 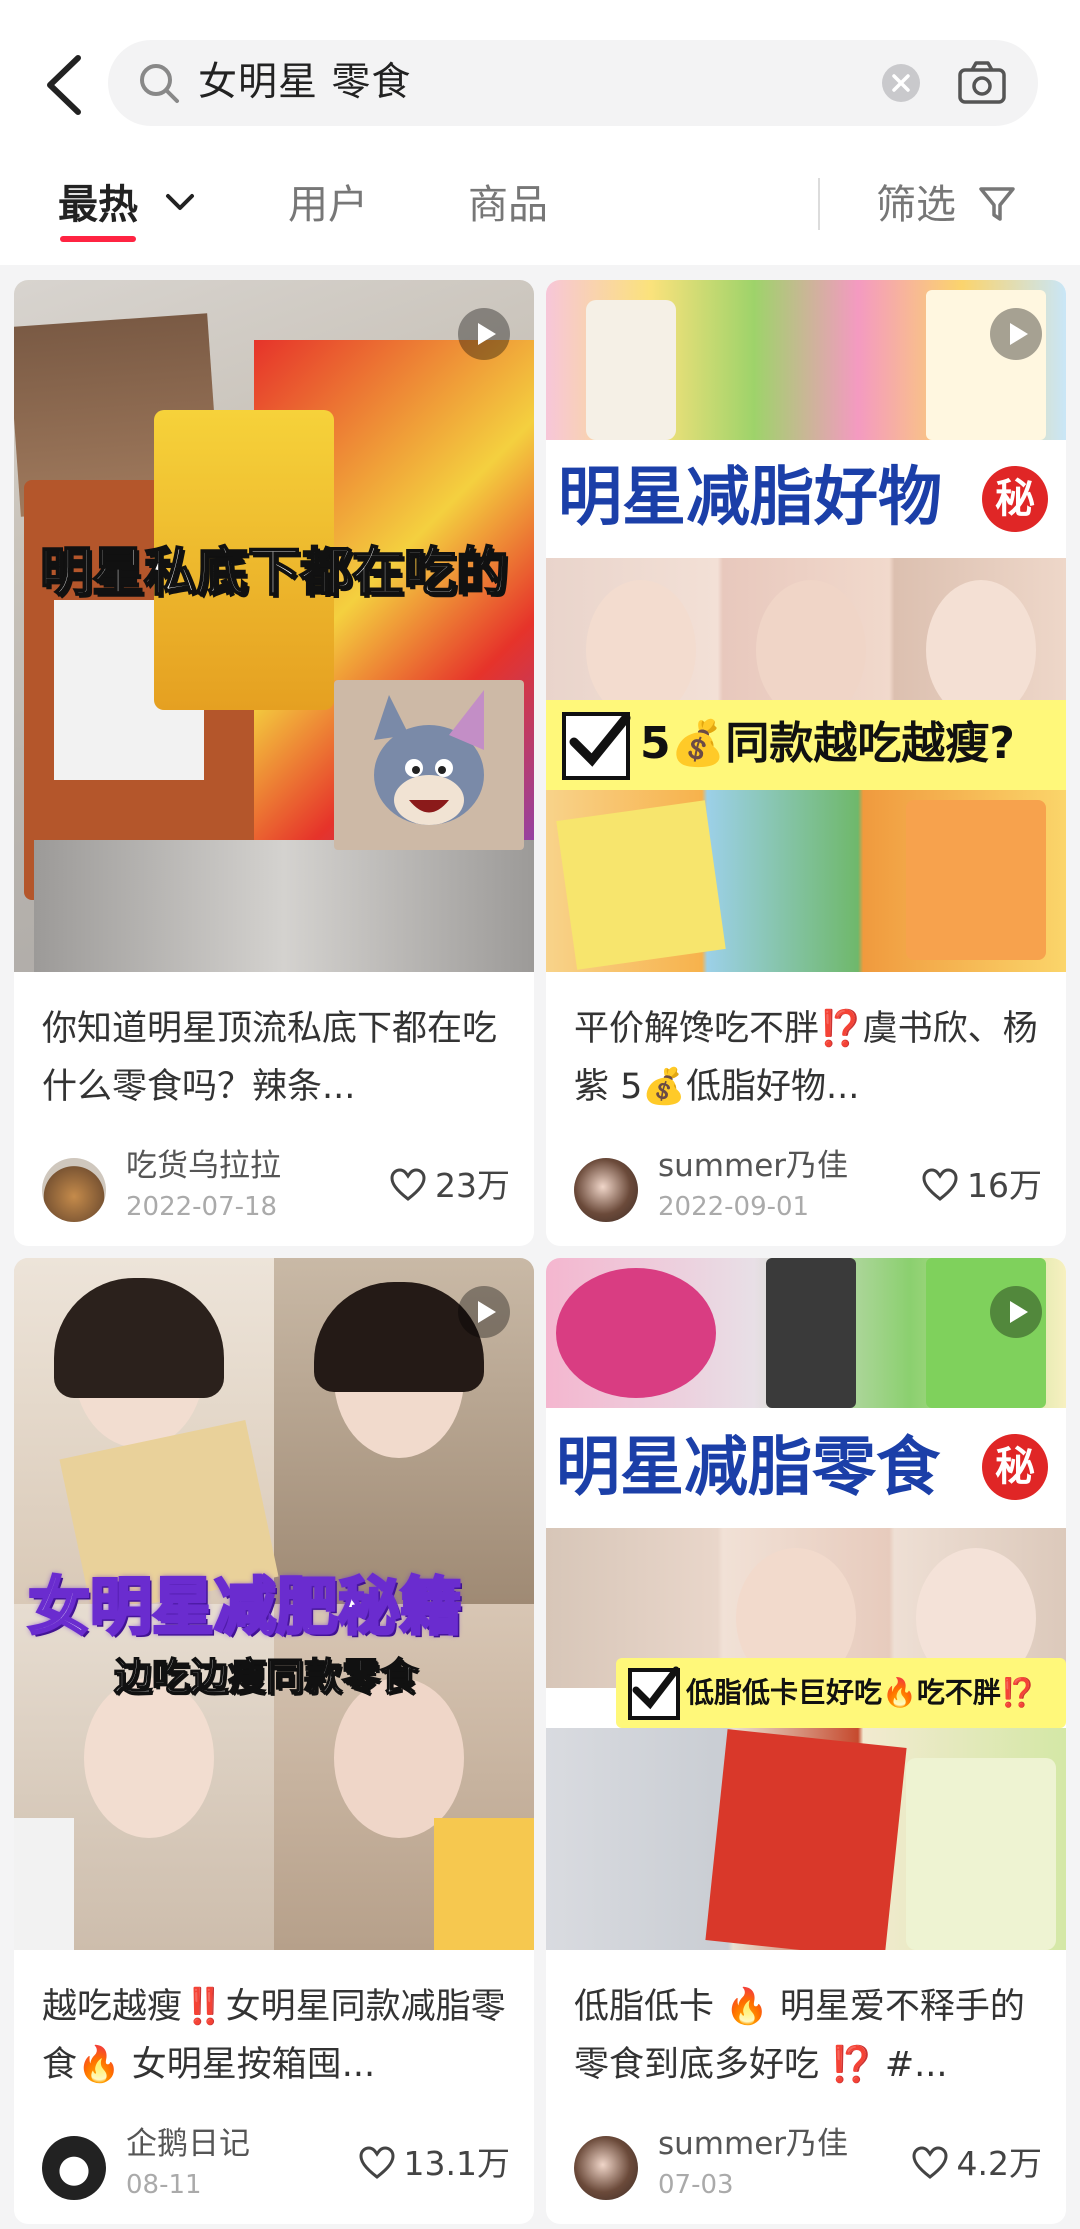 I want to click on search-icon, so click(x=159, y=83).